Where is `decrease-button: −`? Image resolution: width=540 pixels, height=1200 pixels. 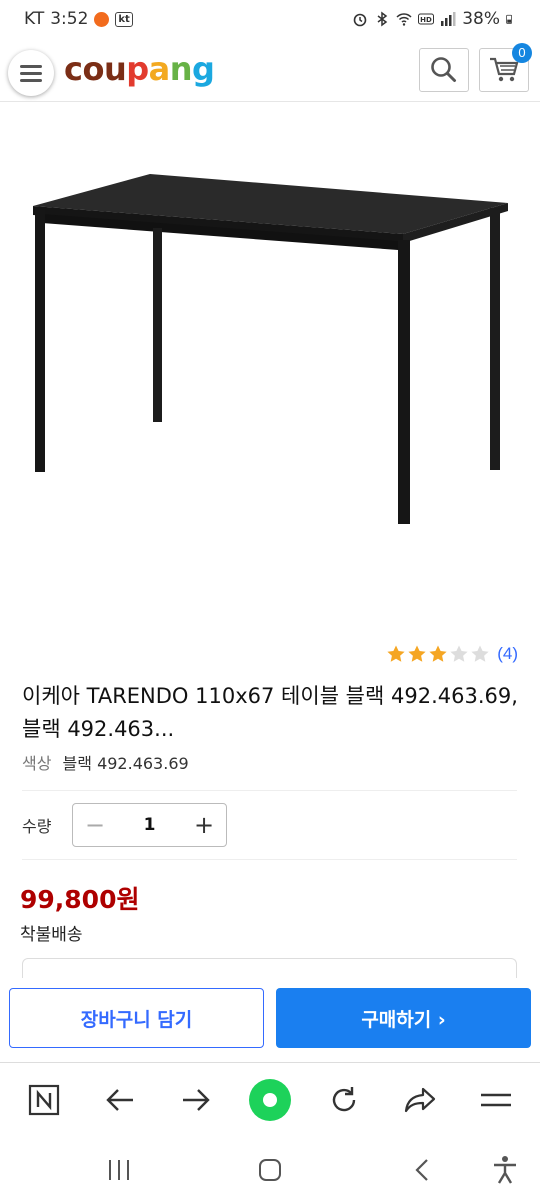
decrease-button: − is located at coordinates (95, 825).